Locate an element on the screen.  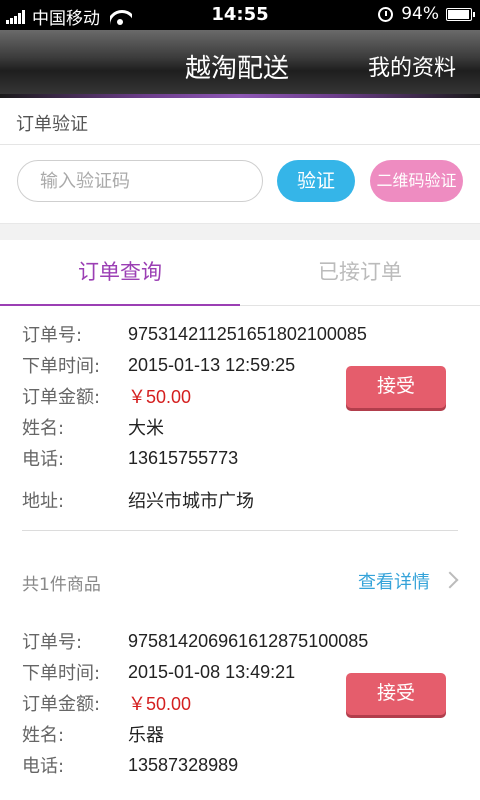
order-number-row: 订单号: 97581420696161287510008​5 is located at coordinates (195, 641).